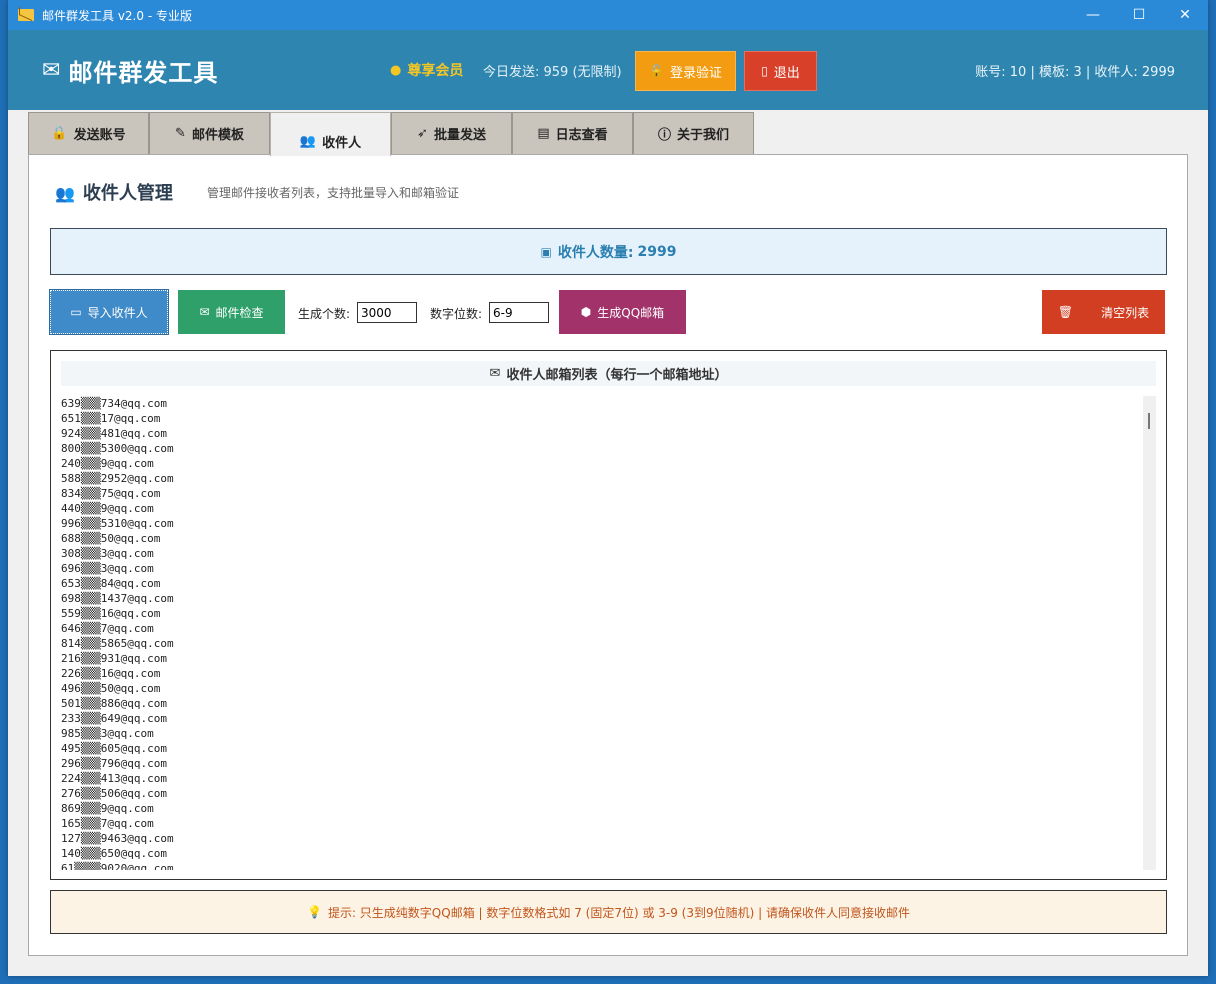  What do you see at coordinates (117, 523) in the screenshot?
I see `email-line: 996▒▒▒5310@qq.com` at bounding box center [117, 523].